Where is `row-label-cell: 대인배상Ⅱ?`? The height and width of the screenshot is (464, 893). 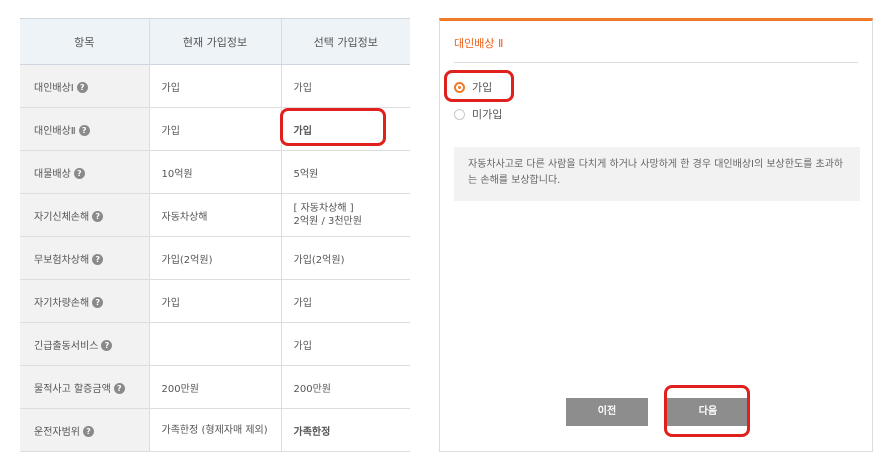 row-label-cell: 대인배상Ⅱ? is located at coordinates (85, 129).